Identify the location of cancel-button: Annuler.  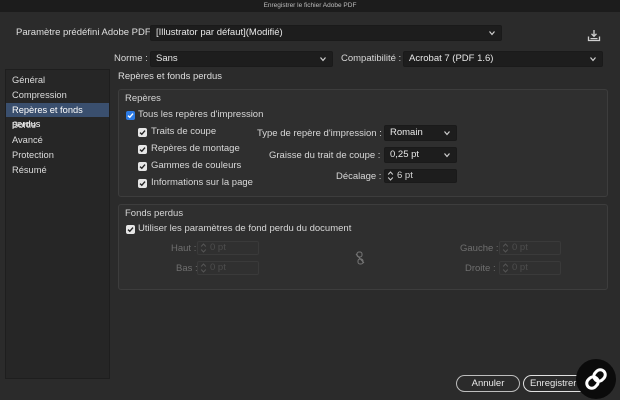
(488, 383).